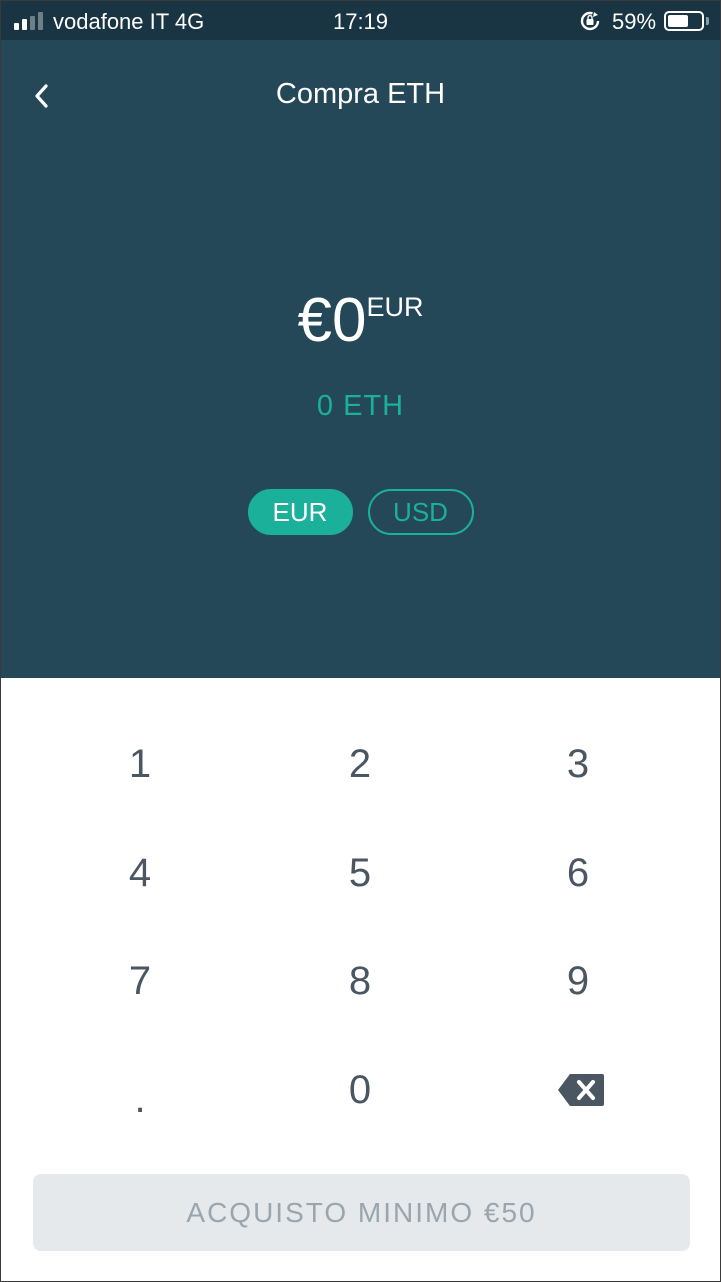 The image size is (721, 1282). Describe the element at coordinates (590, 21) in the screenshot. I see `rotation-lock-icon` at that location.